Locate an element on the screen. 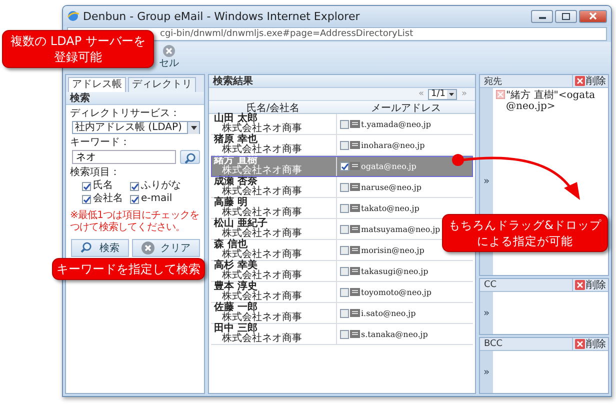  field-label: 検索項目： is located at coordinates (95, 172).